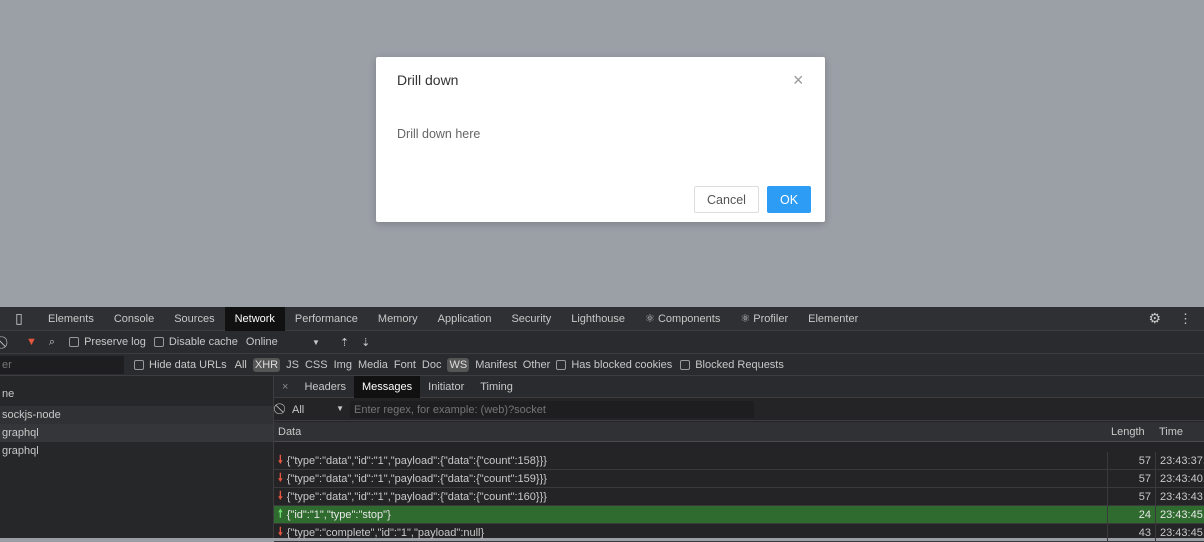 This screenshot has width=1204, height=542. What do you see at coordinates (764, 319) in the screenshot?
I see `tab-profiler: ⚛ Profiler` at bounding box center [764, 319].